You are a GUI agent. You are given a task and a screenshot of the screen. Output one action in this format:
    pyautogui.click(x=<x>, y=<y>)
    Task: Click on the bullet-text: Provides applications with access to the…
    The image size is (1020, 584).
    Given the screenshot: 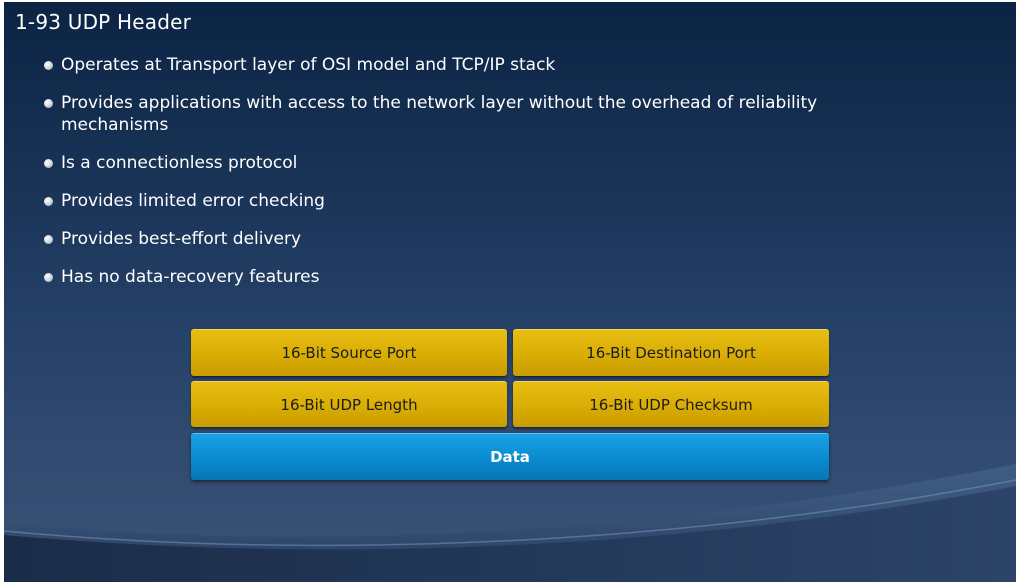 What is the action you would take?
    pyautogui.click(x=439, y=114)
    